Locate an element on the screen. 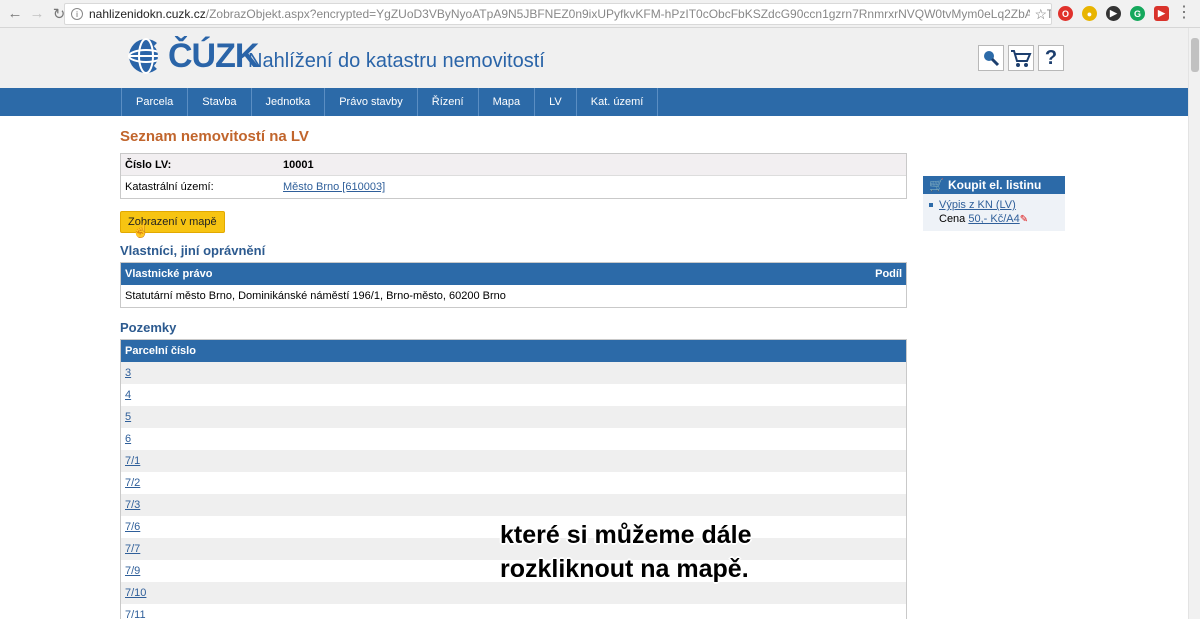 This screenshot has width=1200, height=619. header-tools: ? is located at coordinates (1021, 58).